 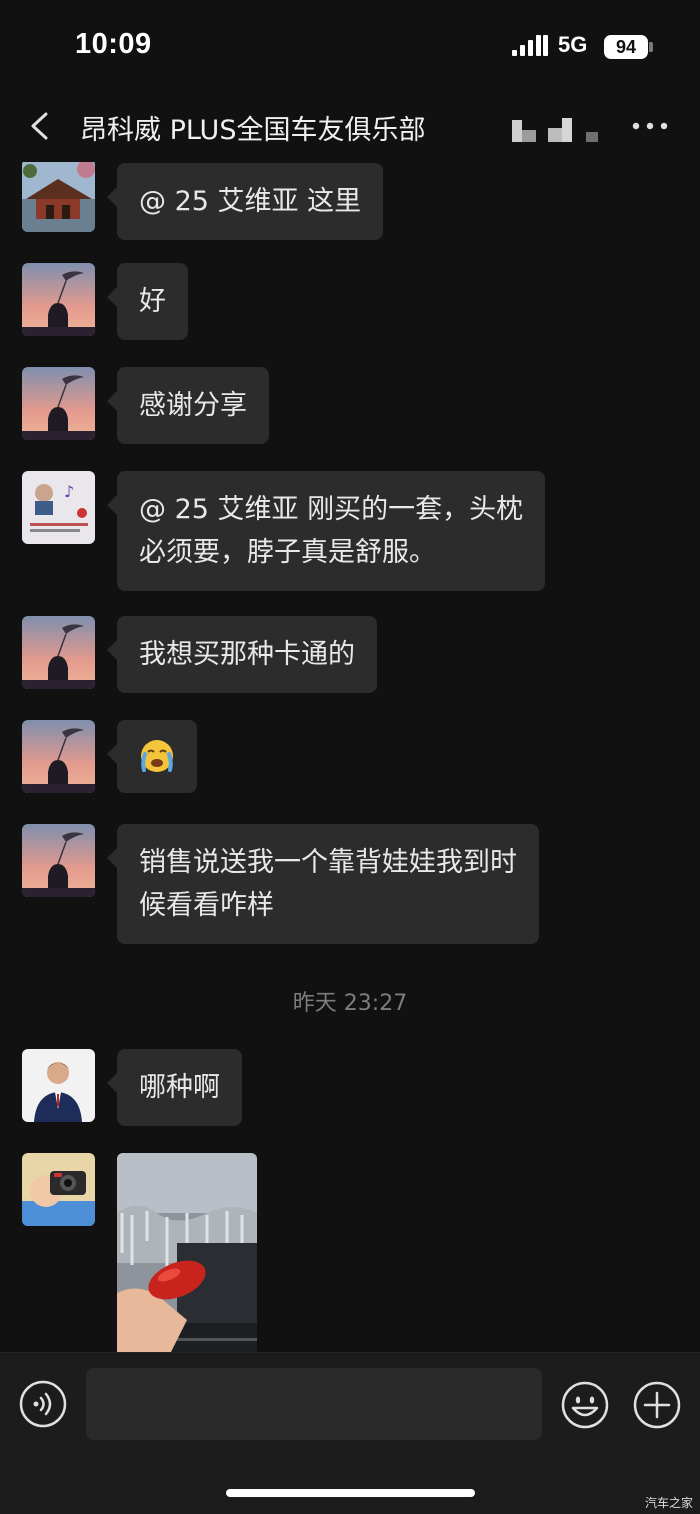 I want to click on timestamp: 昨天 23:27, so click(x=350, y=1003).